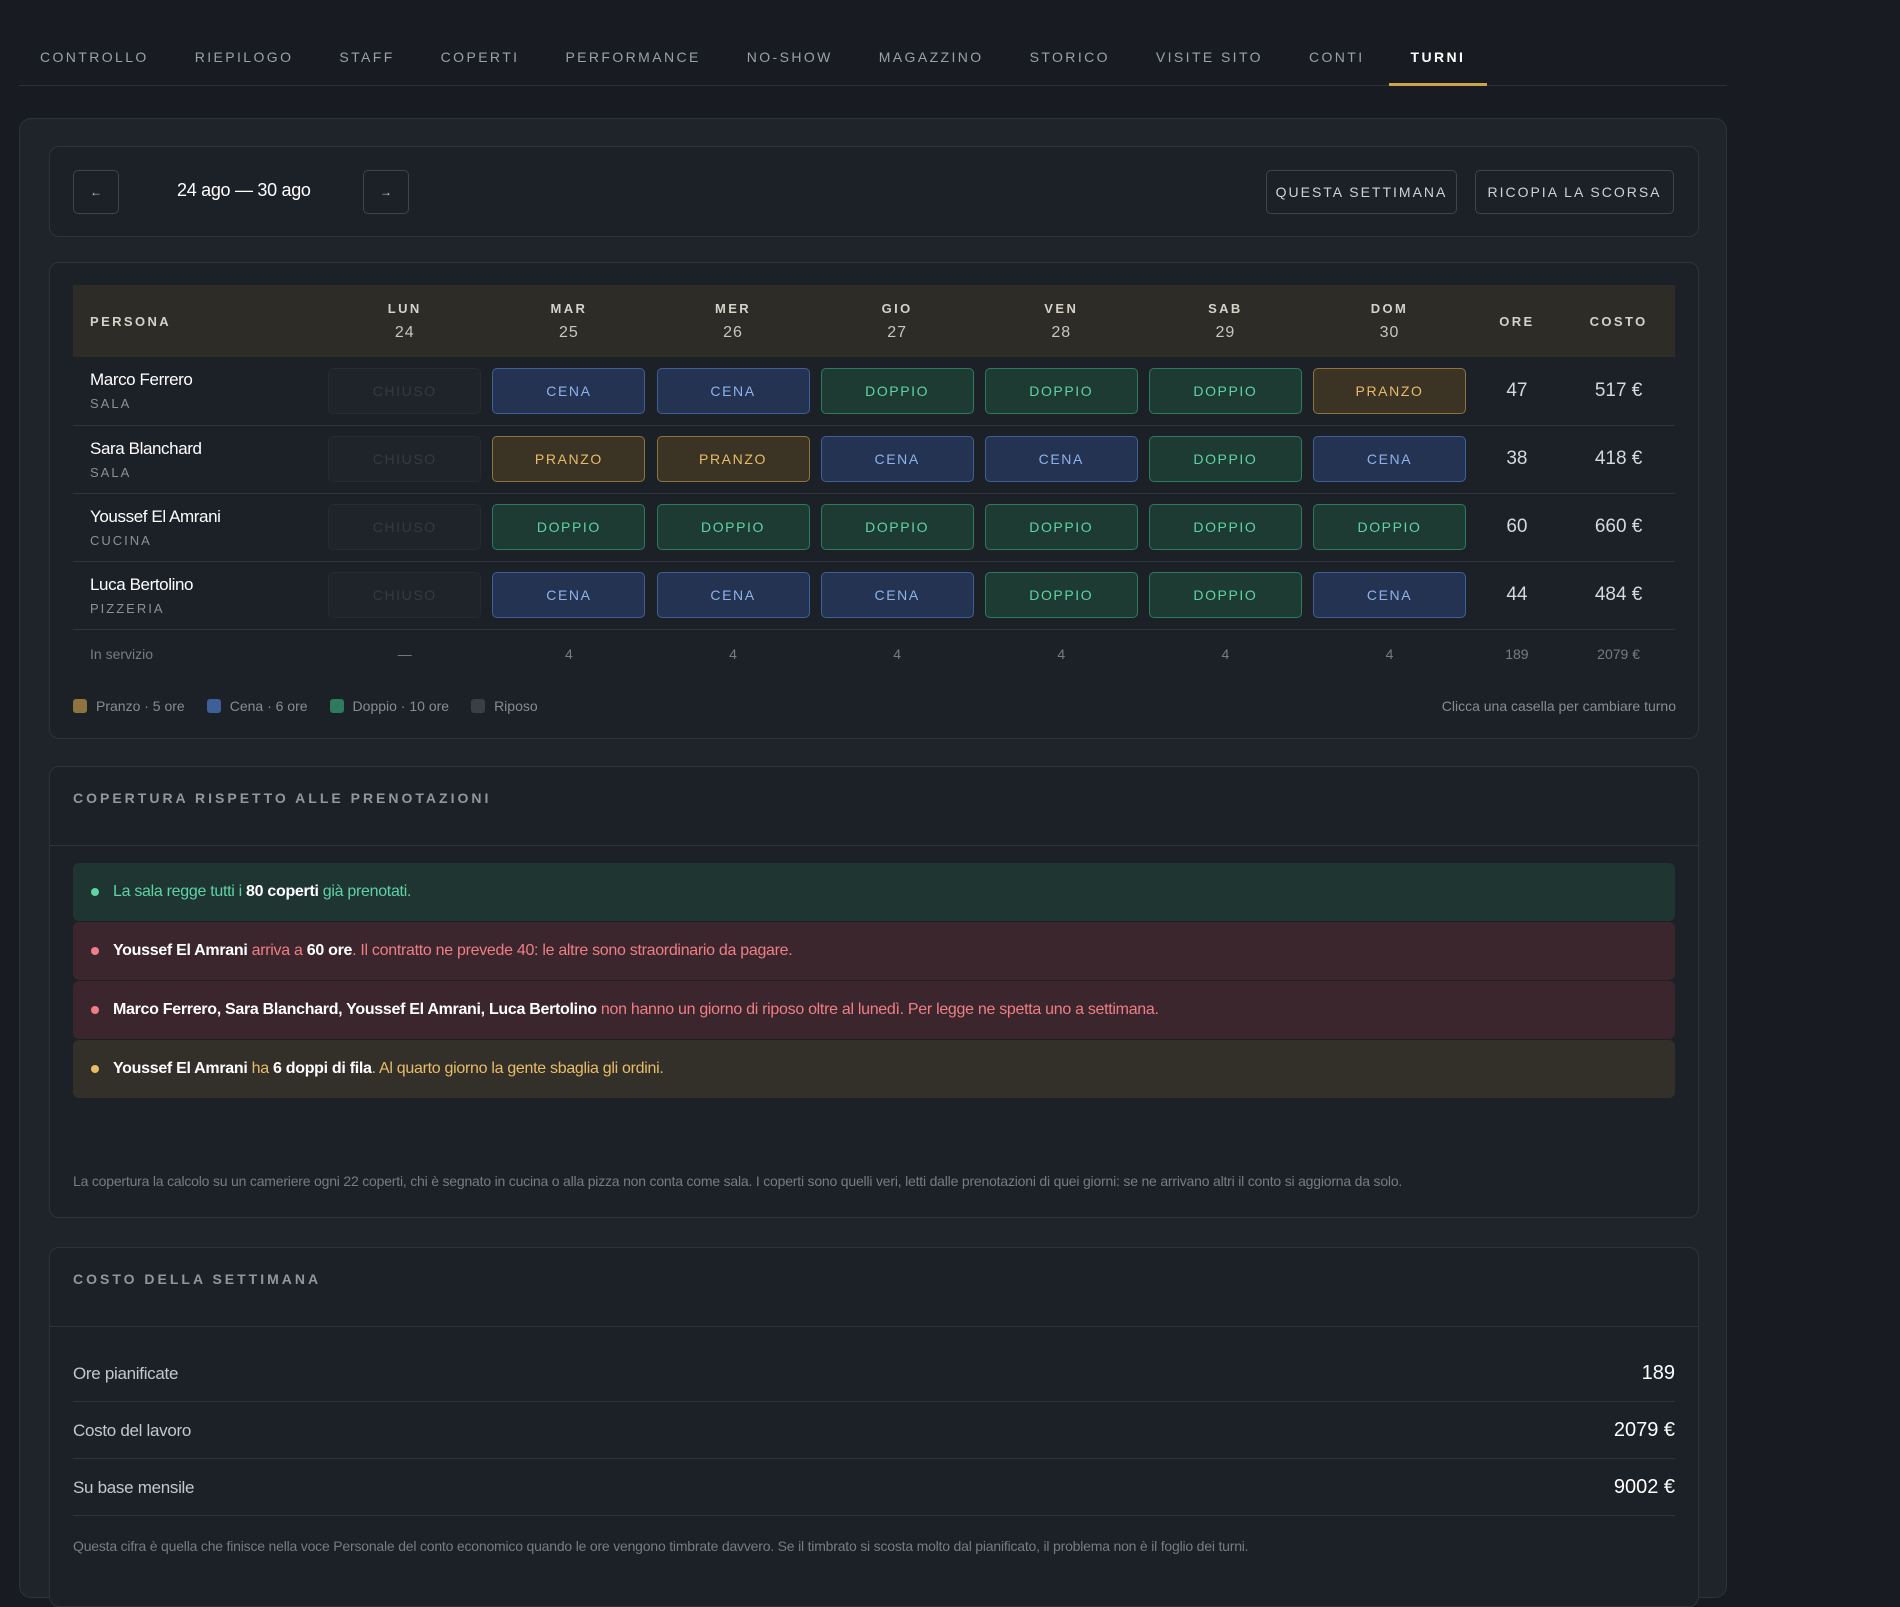 The height and width of the screenshot is (1607, 1900). Describe the element at coordinates (198, 459) in the screenshot. I see `person-cell: Sara Blanchard SALA` at that location.